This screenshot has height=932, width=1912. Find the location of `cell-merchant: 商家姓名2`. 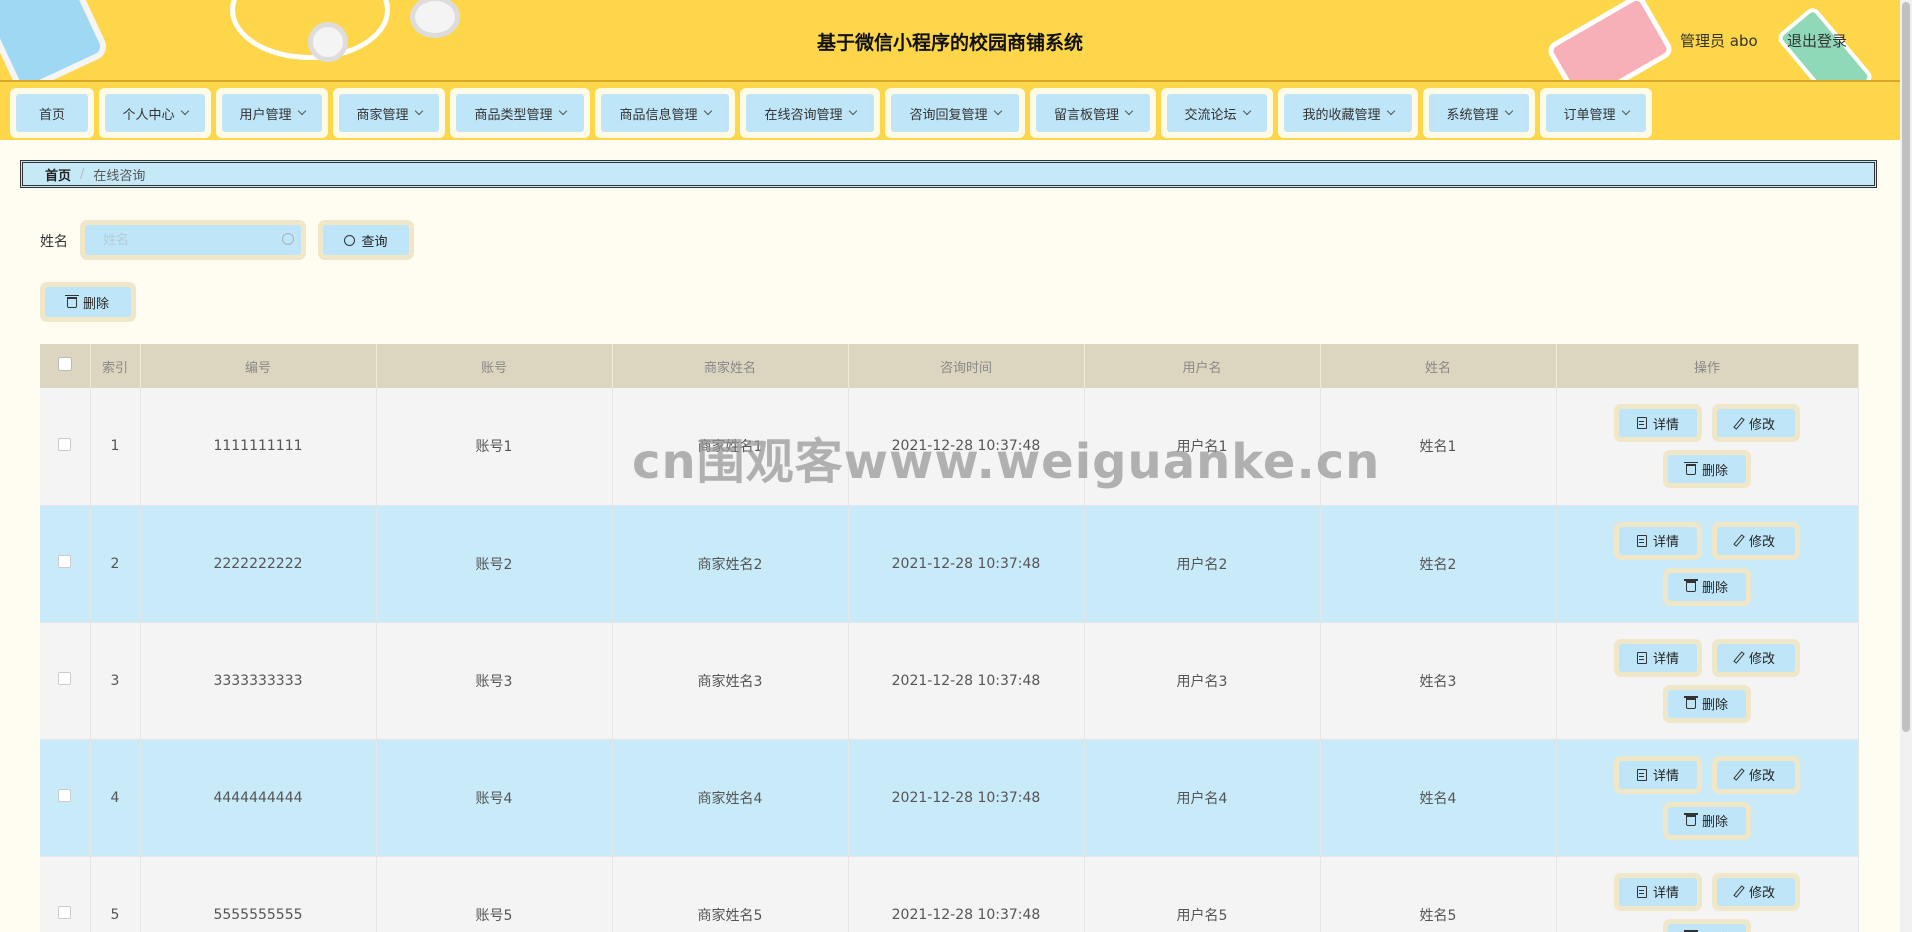

cell-merchant: 商家姓名2 is located at coordinates (730, 564).